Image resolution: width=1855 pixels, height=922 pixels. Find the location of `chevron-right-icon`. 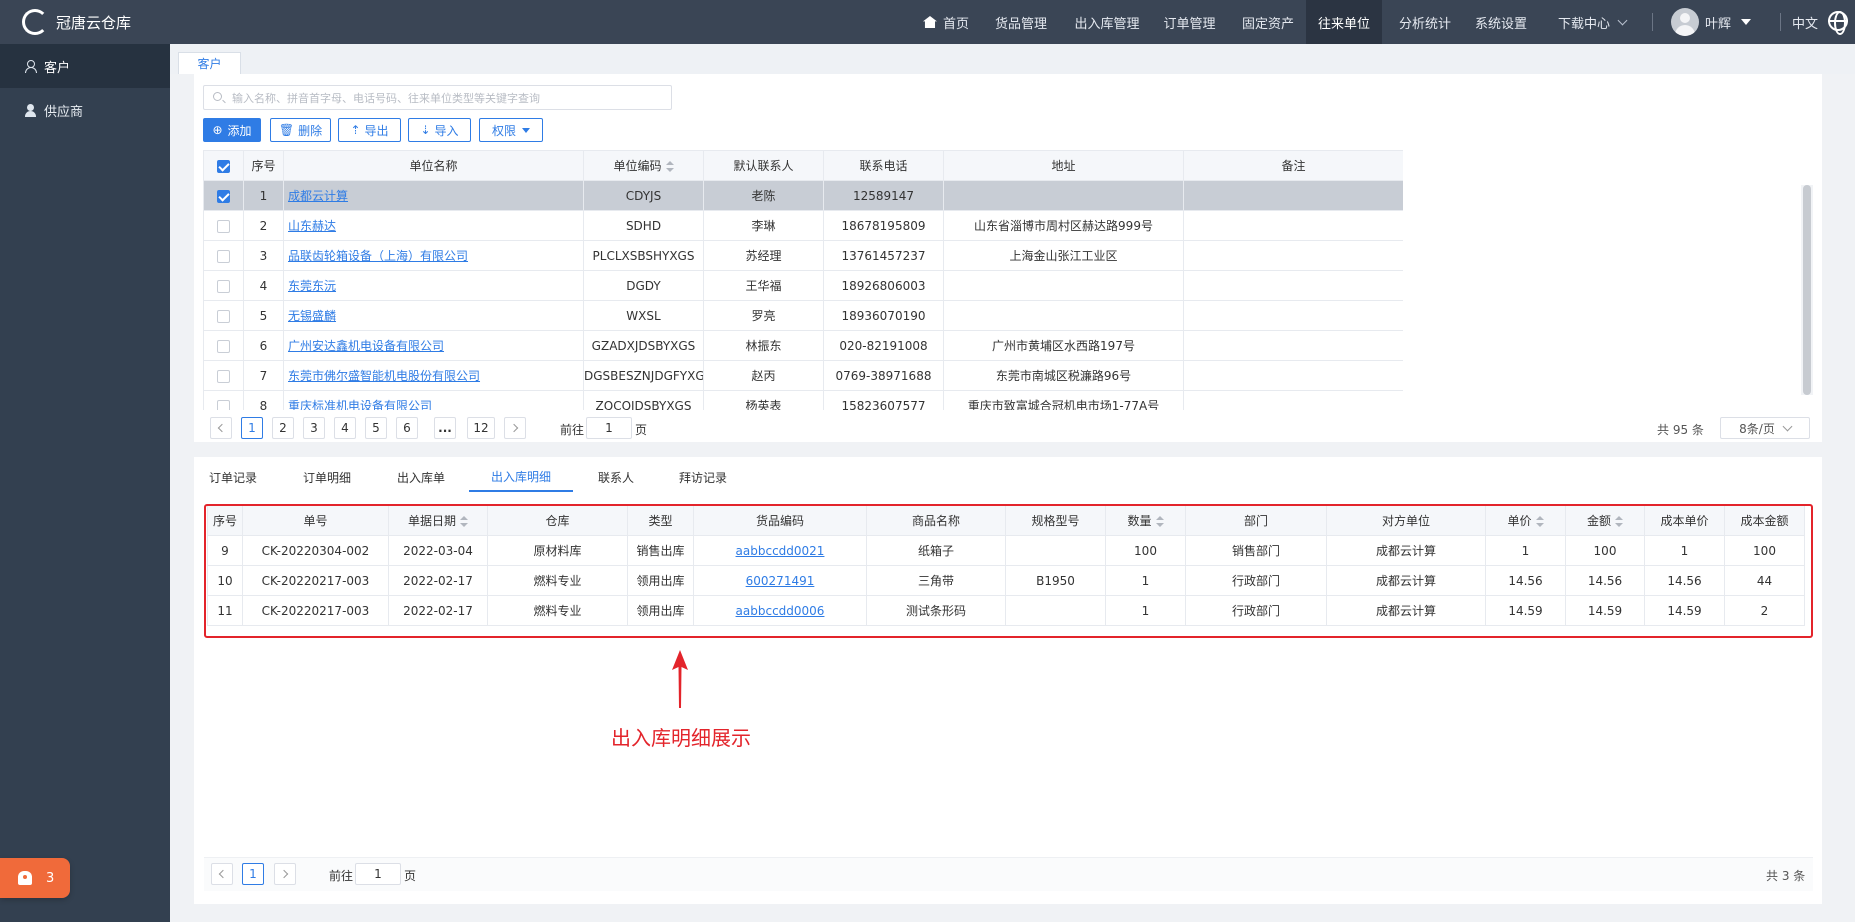

chevron-right-icon is located at coordinates (284, 874).